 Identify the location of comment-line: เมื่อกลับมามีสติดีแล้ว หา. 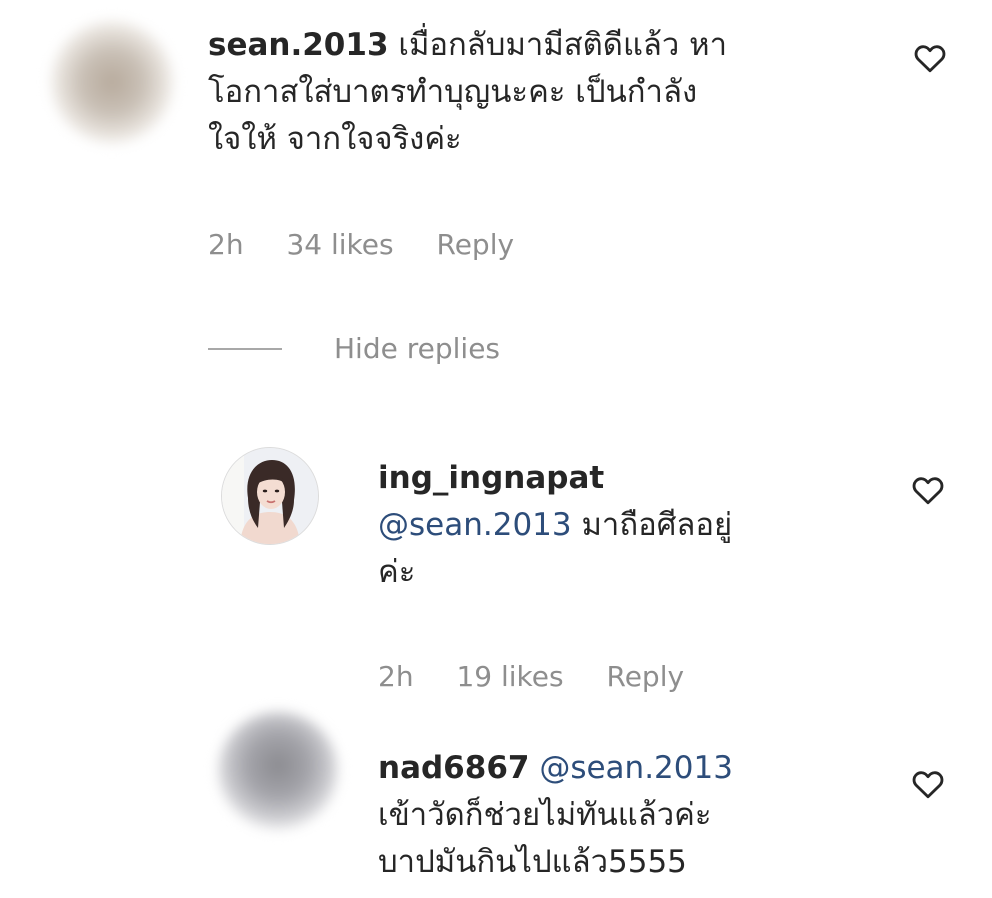
(563, 45).